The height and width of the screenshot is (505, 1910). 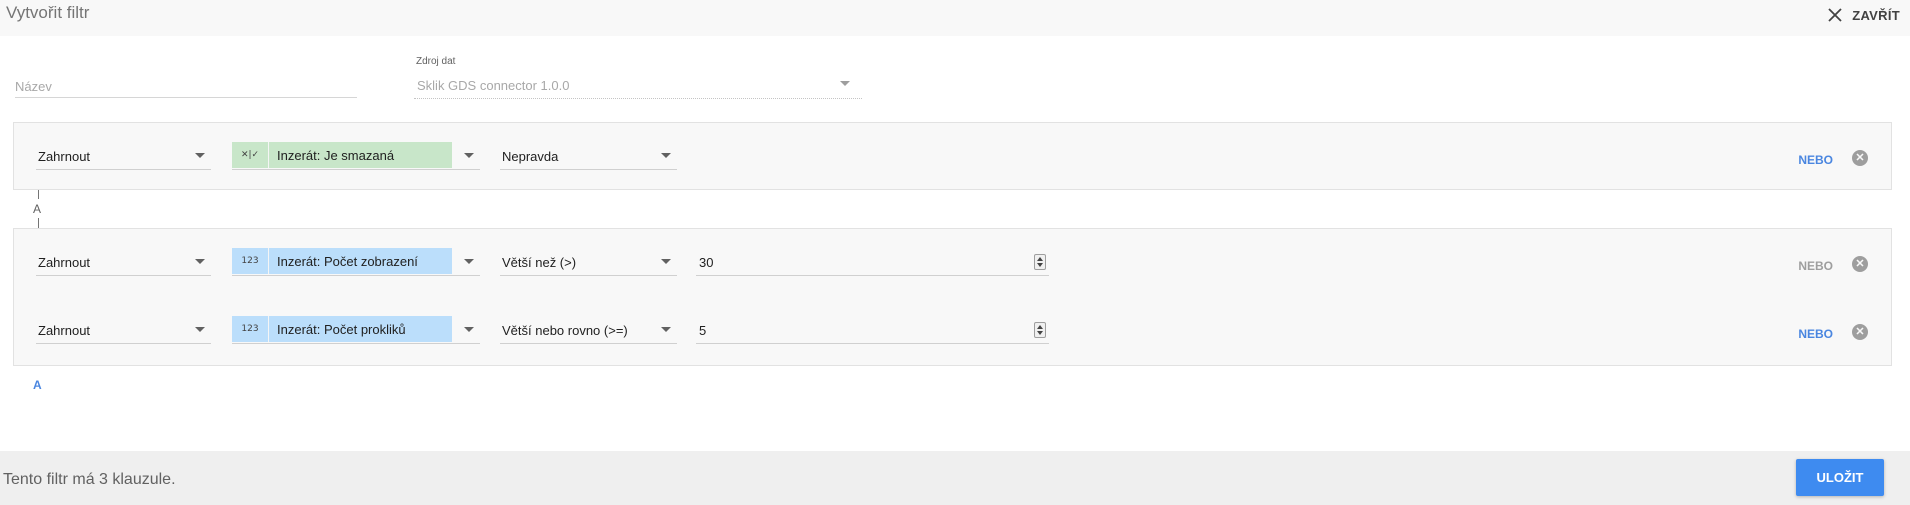 What do you see at coordinates (588, 156) in the screenshot?
I see `operator-select: Nepravda` at bounding box center [588, 156].